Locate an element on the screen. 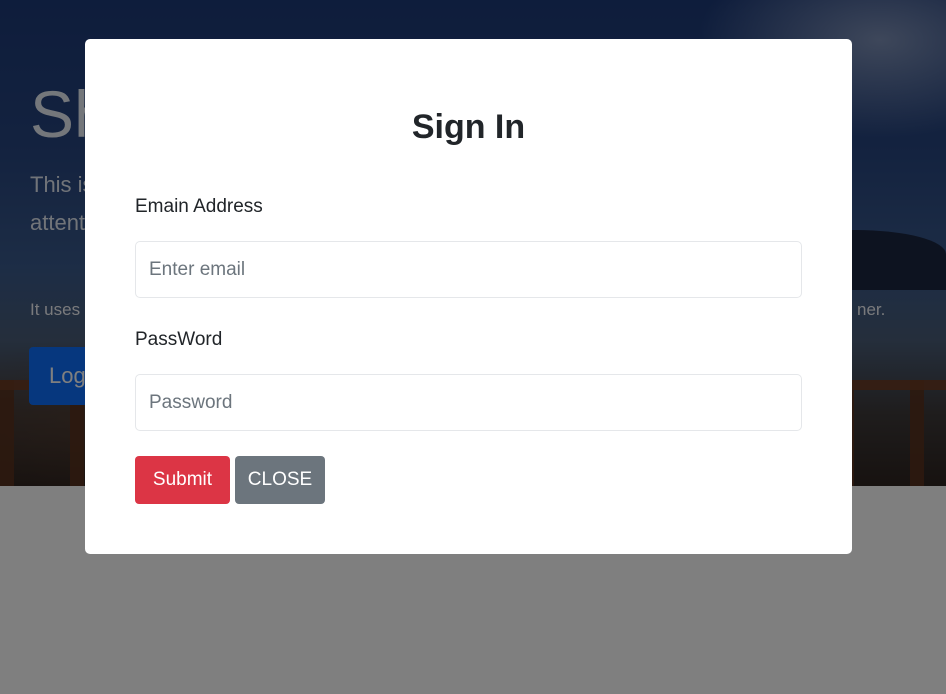 The image size is (946, 694). email-field is located at coordinates (468, 269).